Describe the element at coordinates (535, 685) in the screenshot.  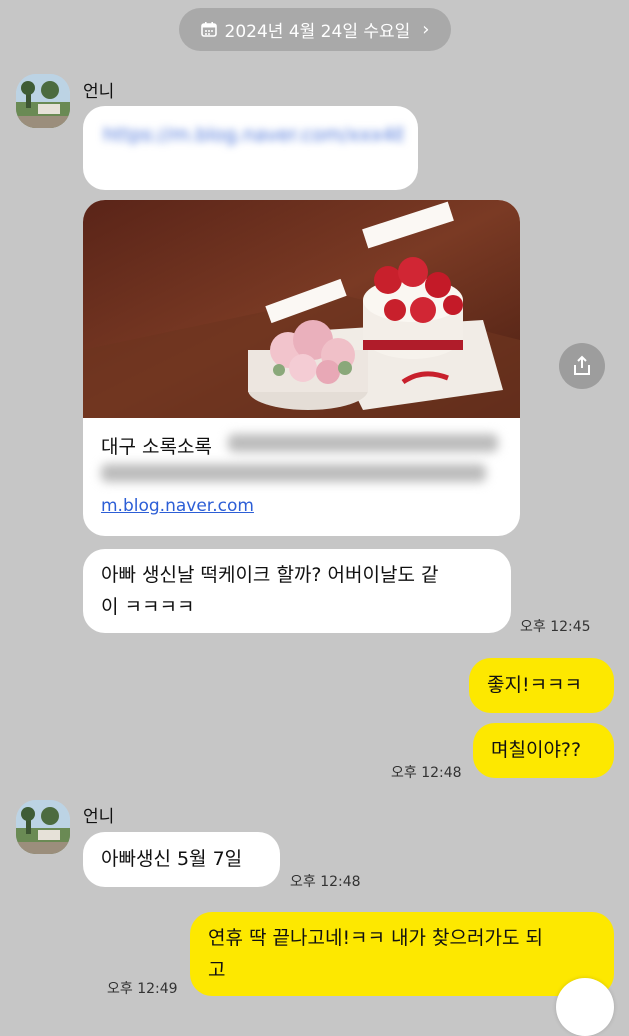
I see `message-text: 좋지!ㅋㅋㅋ` at that location.